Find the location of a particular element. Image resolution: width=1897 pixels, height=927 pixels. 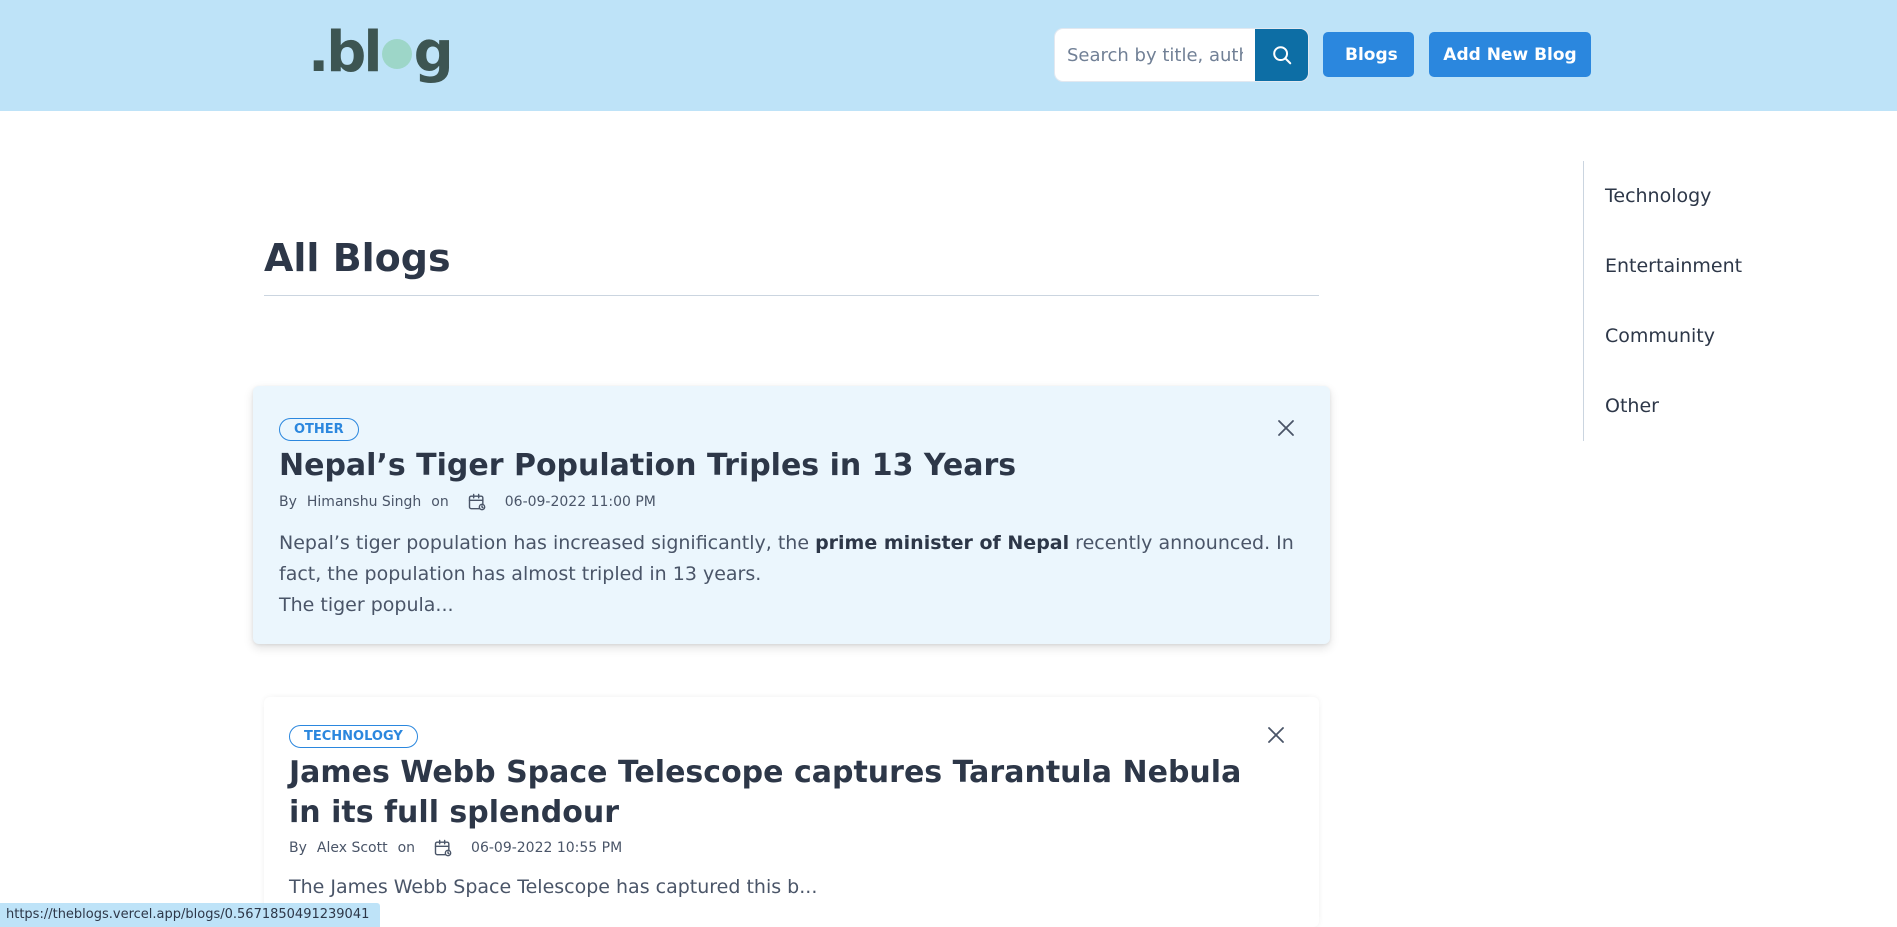

page-title: All Blogs is located at coordinates (357, 258).